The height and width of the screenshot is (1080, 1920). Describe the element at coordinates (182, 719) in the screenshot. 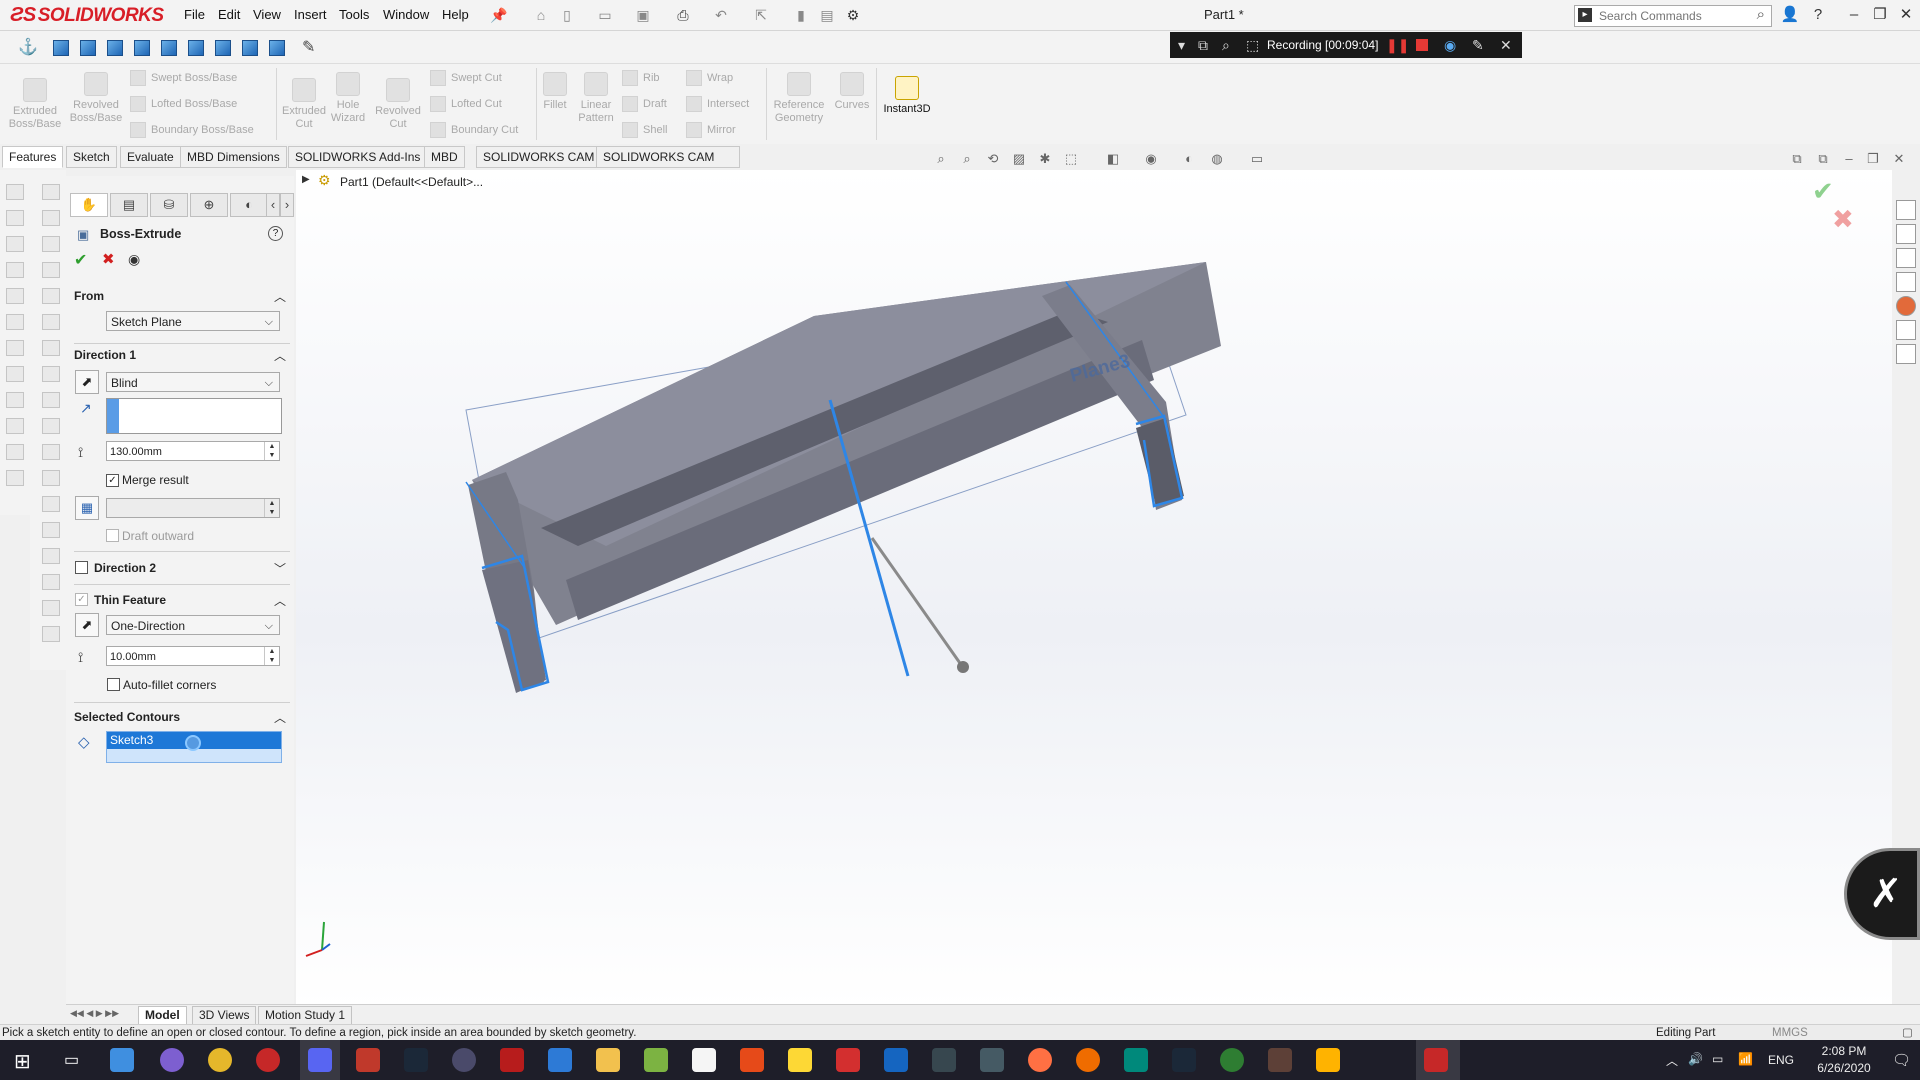

I see `section-selected-contours: Selected Contours ︿` at that location.